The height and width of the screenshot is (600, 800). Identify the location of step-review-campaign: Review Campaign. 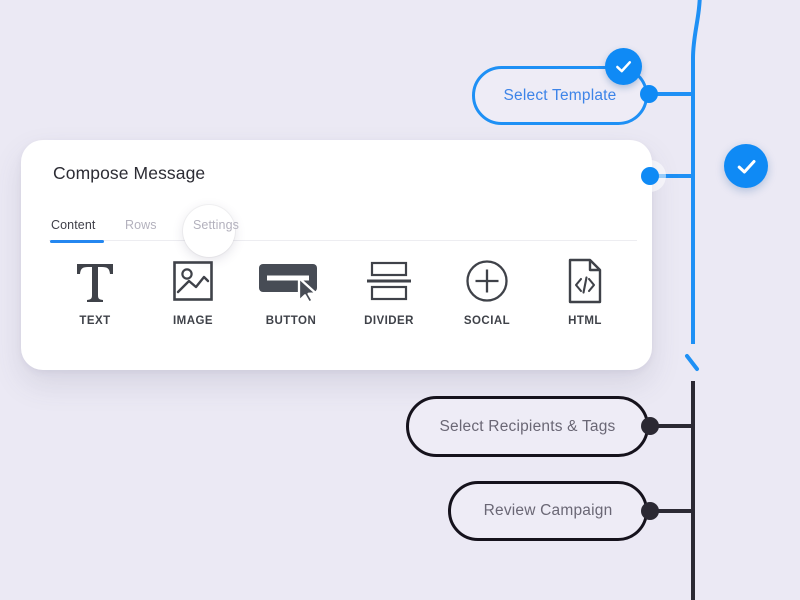
(548, 511).